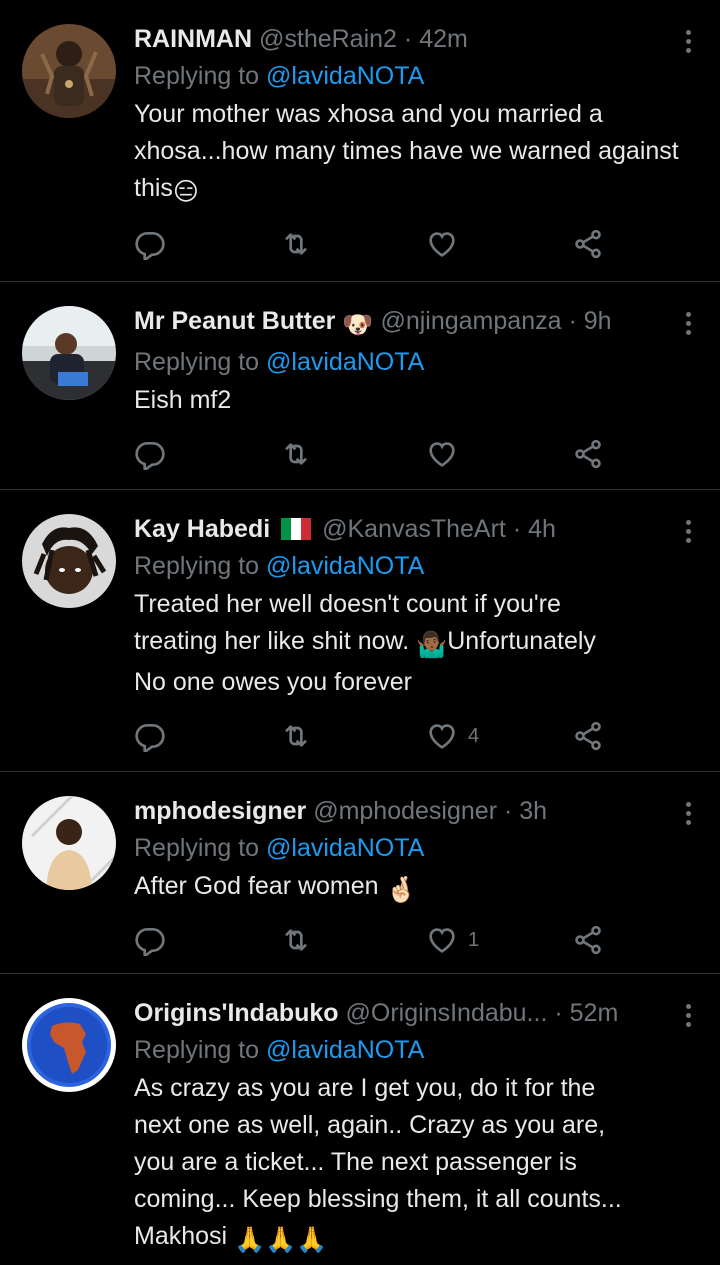 This screenshot has height=1265, width=720. I want to click on timestamp: 3h, so click(533, 811).